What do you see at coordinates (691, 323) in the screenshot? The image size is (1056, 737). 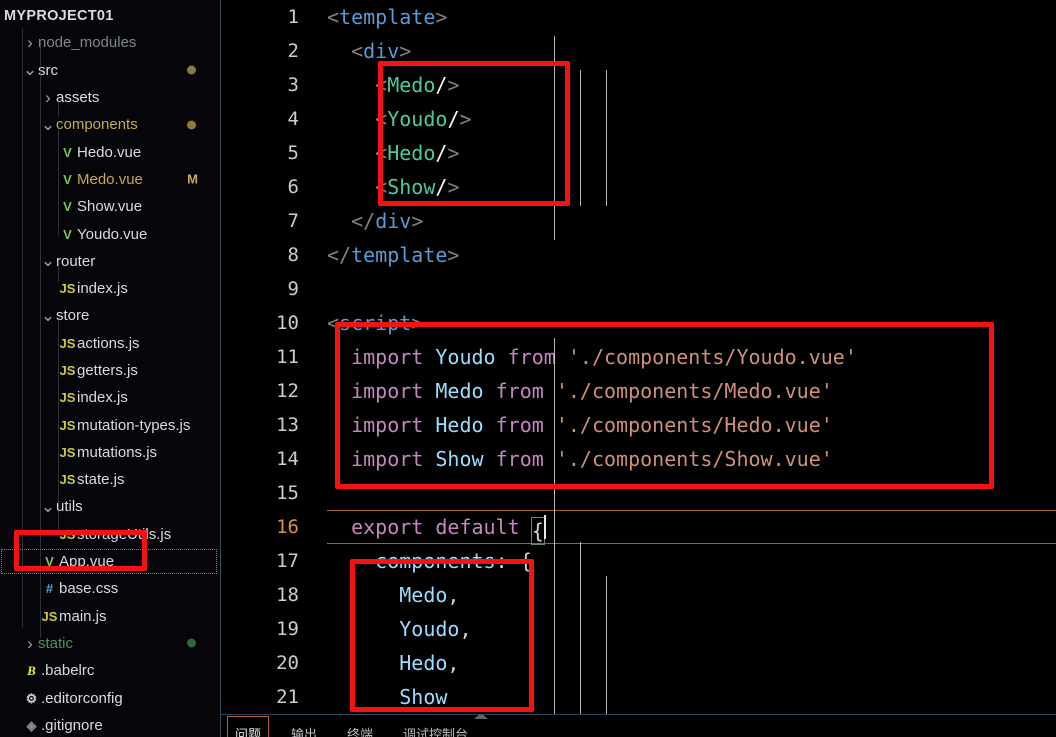 I see `line-text: <script>` at bounding box center [691, 323].